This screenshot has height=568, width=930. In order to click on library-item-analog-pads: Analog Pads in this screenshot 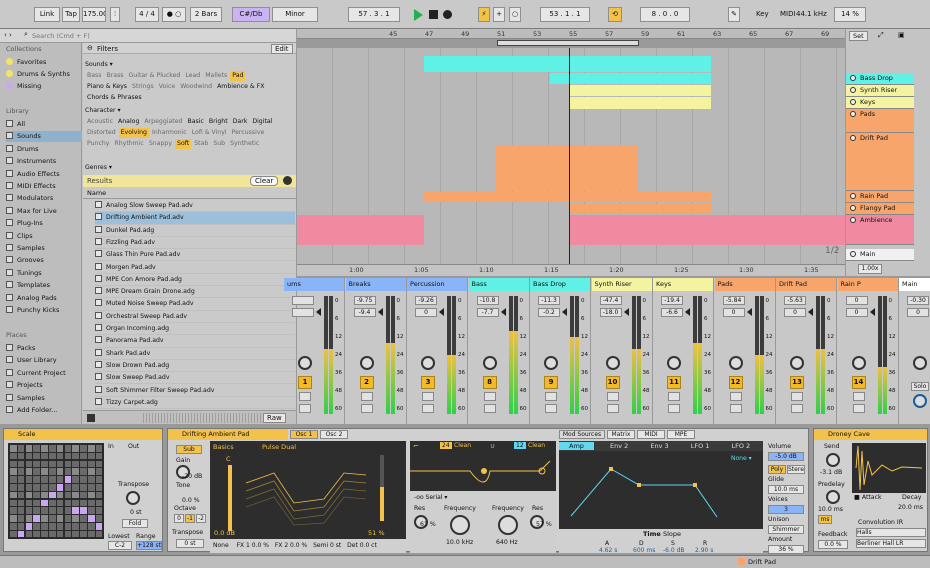, I will do `click(44, 298)`.